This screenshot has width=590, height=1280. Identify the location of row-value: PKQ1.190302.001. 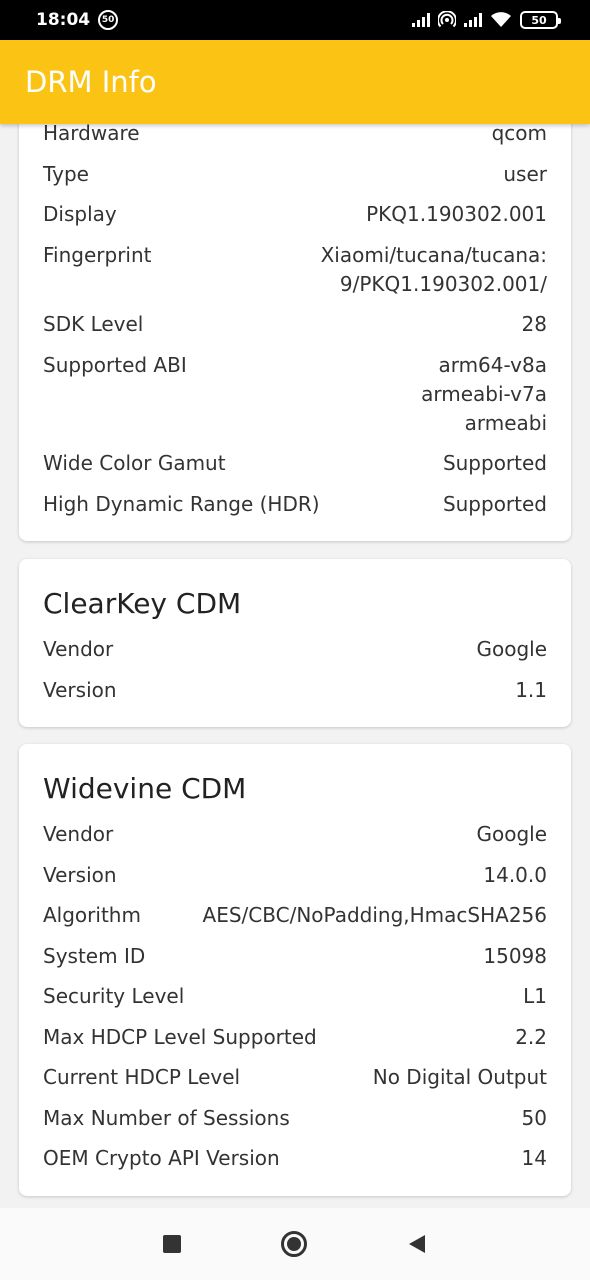
(456, 214).